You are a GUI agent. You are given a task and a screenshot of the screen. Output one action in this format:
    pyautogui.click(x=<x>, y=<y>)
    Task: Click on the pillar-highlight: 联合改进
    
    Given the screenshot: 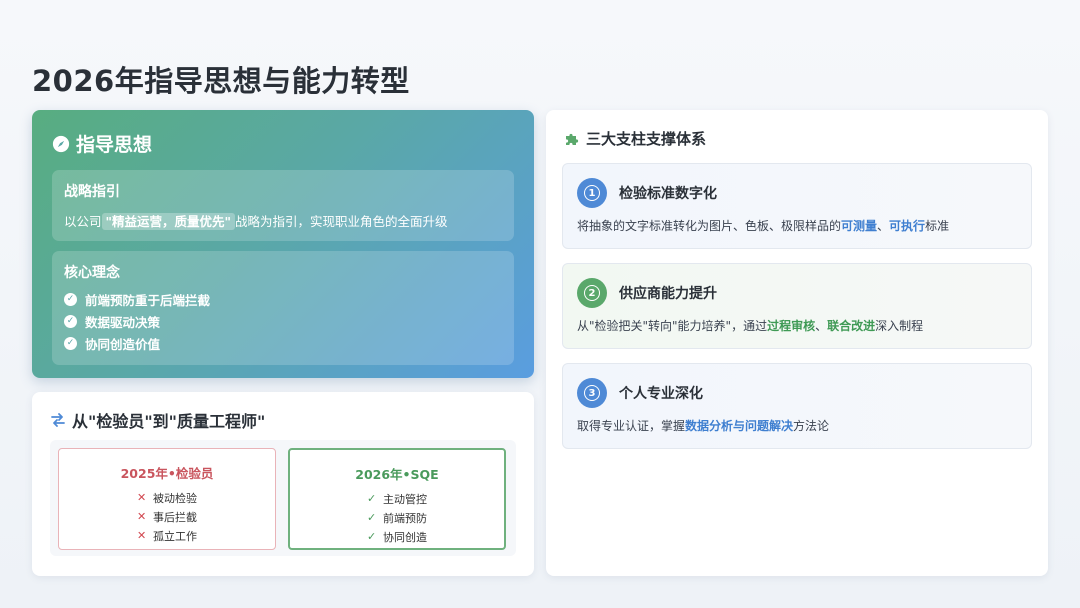 What is the action you would take?
    pyautogui.click(x=851, y=326)
    